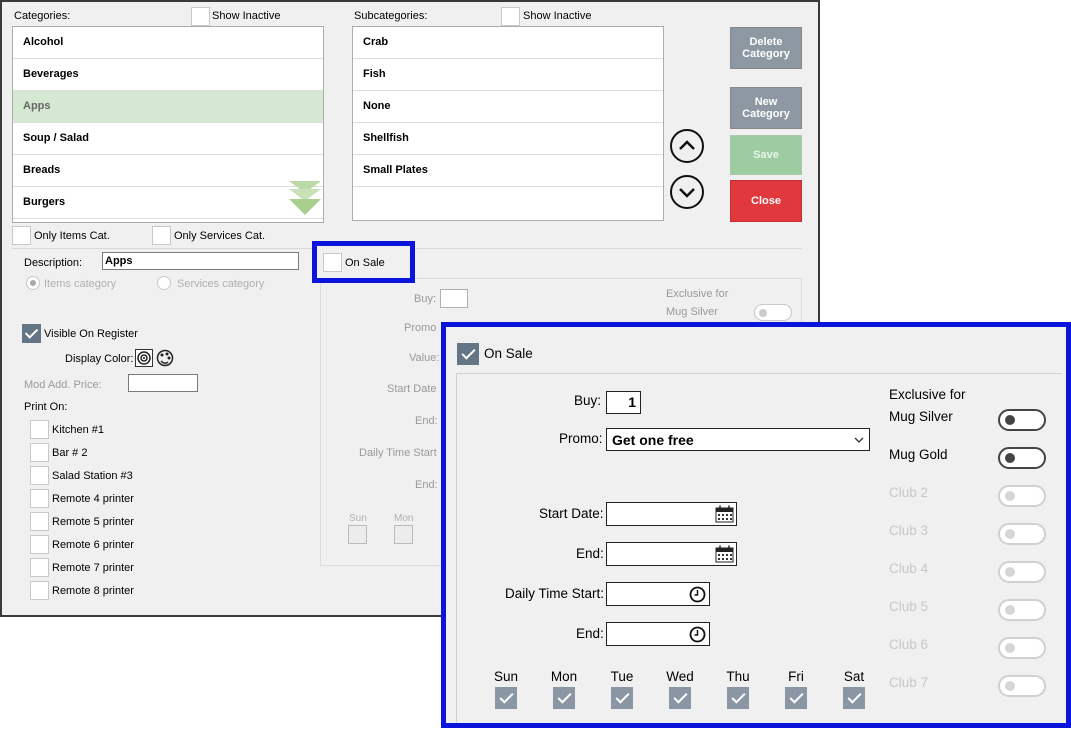 This screenshot has width=1071, height=730. I want to click on close-button: Close, so click(766, 201).